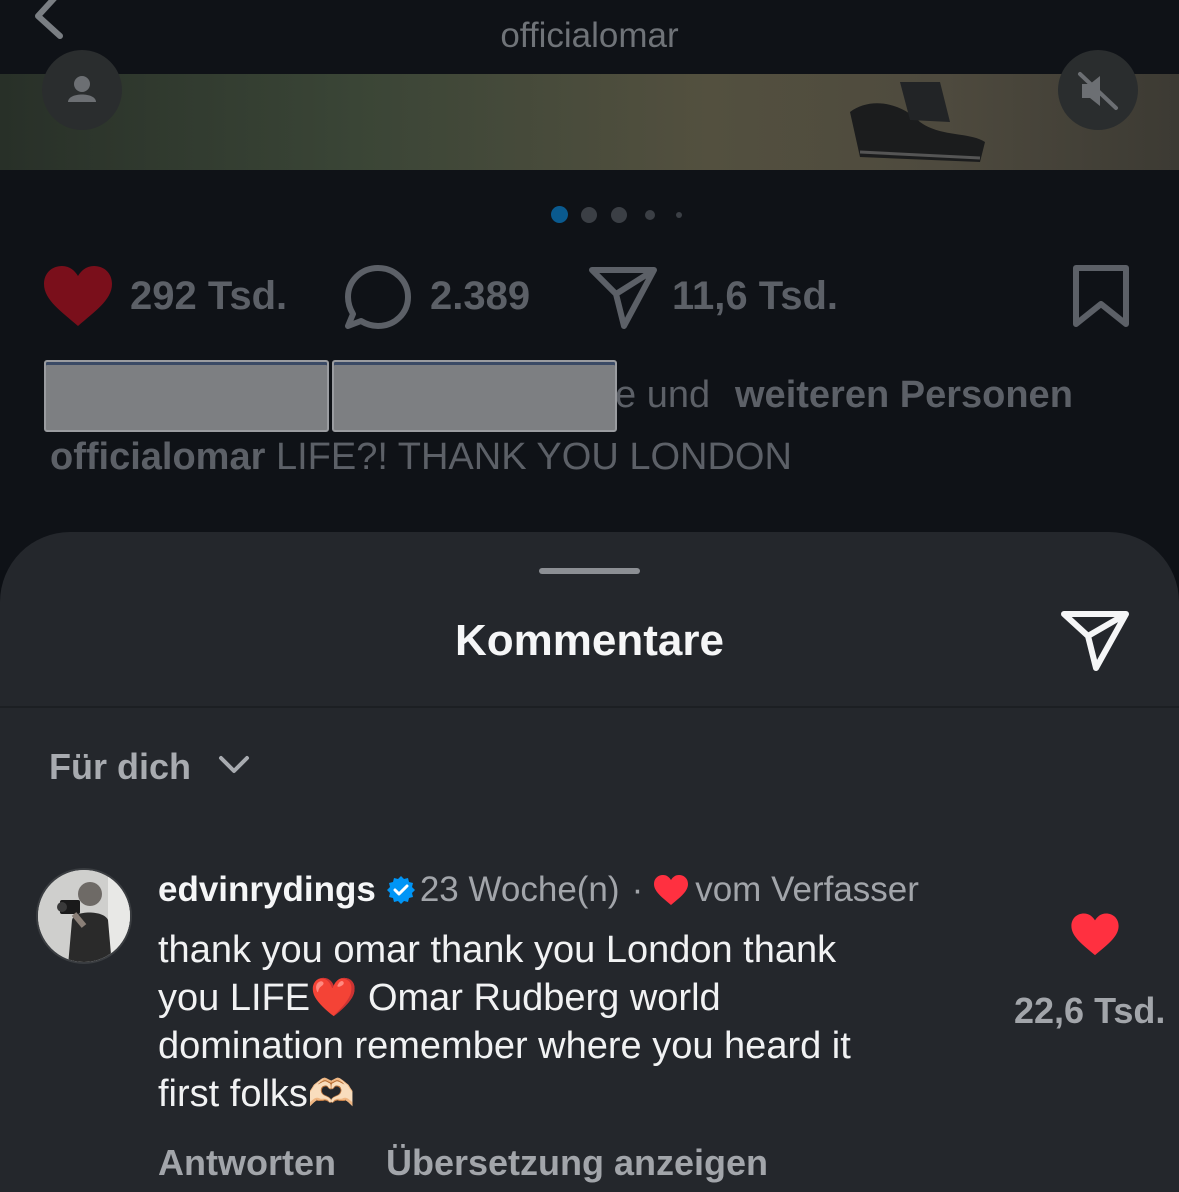 This screenshot has height=1192, width=1179. I want to click on translate-button: Übersetzung anzeigen, so click(577, 1162).